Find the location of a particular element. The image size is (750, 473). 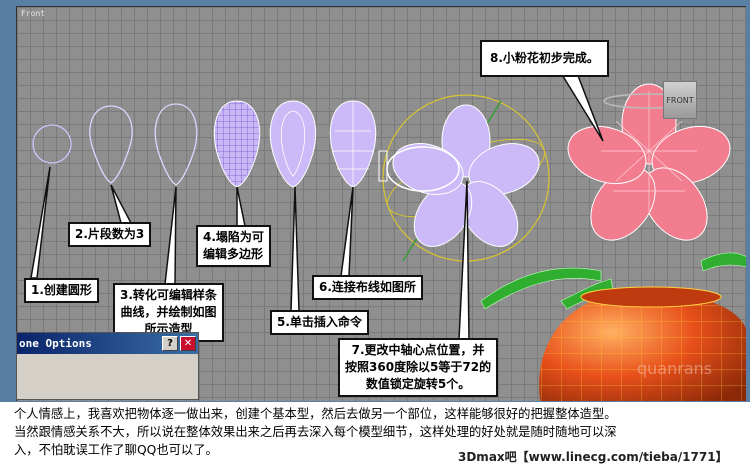

site-watermark: 3Dmax吧【www.linecg.com/tieba/1771】 is located at coordinates (593, 457).